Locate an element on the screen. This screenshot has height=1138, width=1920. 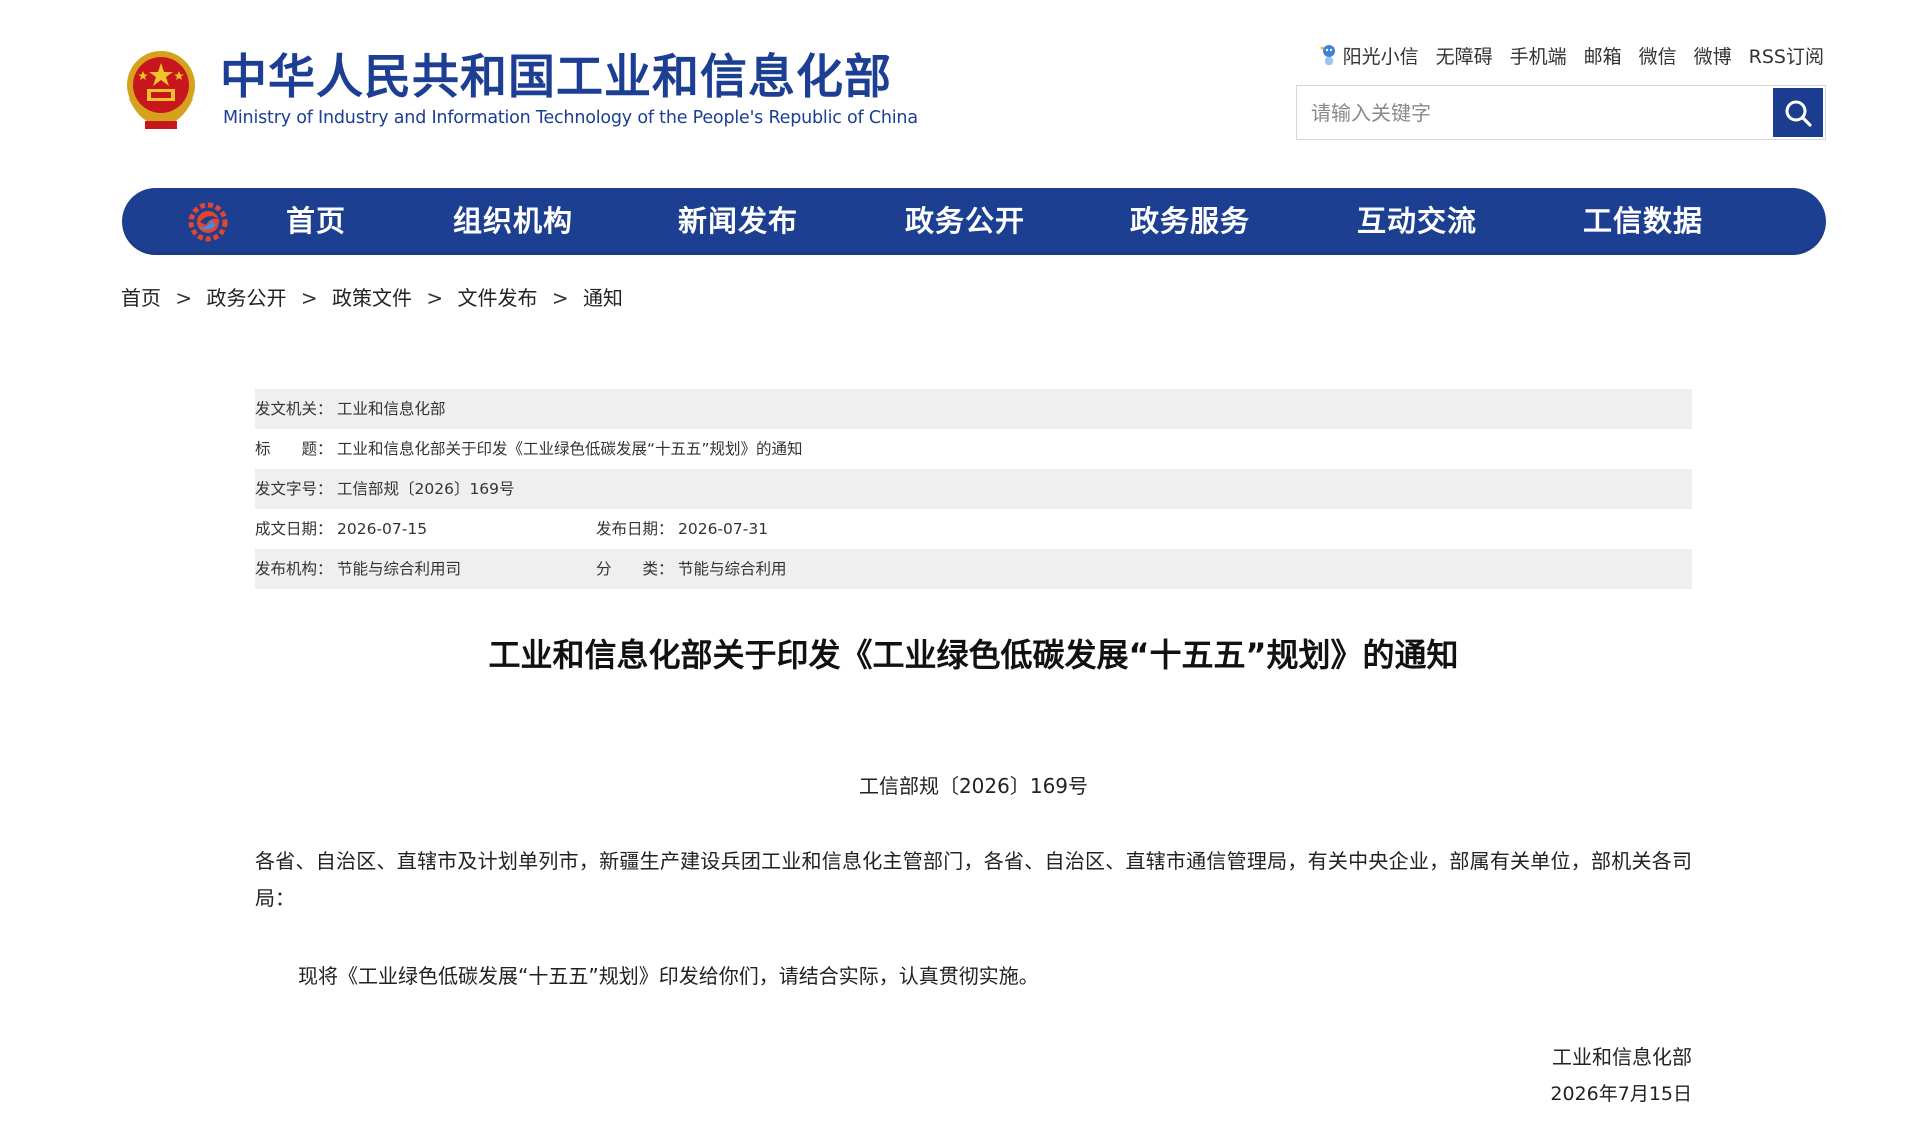
title-value: 工业和信息化部关于印发《工业绿色低碳发展“十五五”规划》的通知 is located at coordinates (570, 449).